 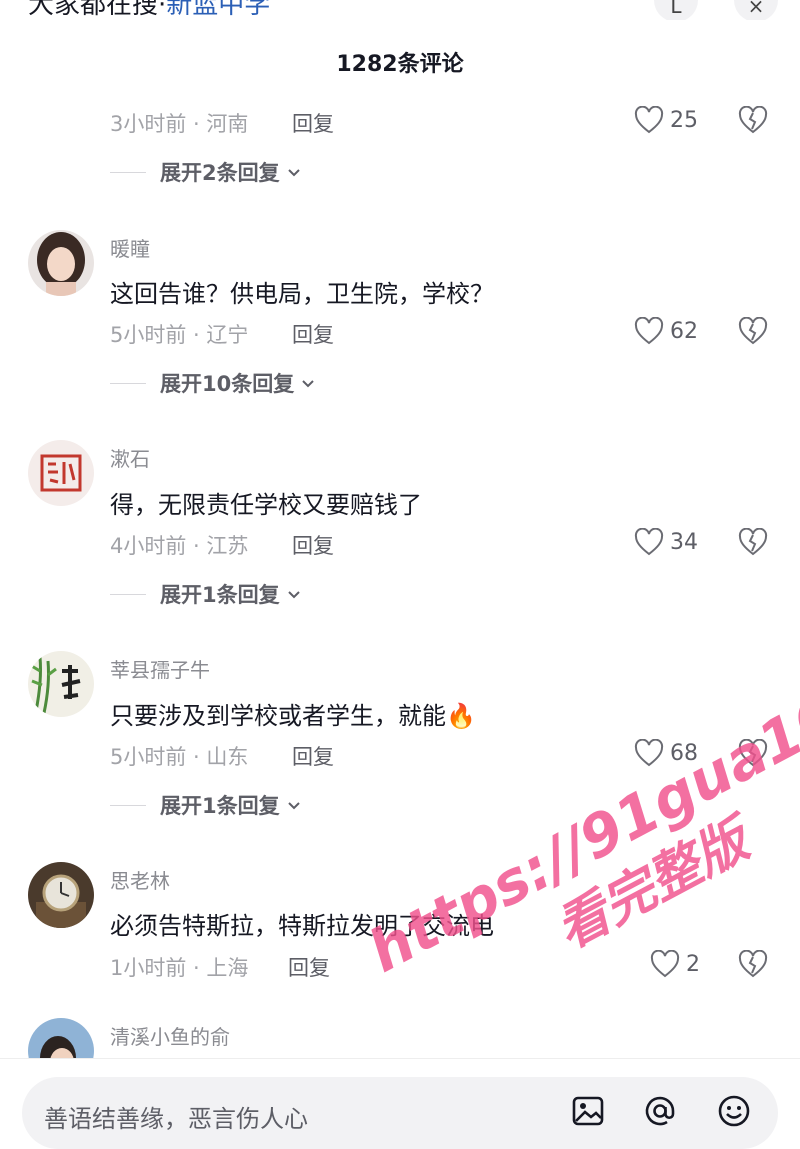 What do you see at coordinates (218, 10) in the screenshot?
I see `search-suggestion-link: 新蓝中学` at bounding box center [218, 10].